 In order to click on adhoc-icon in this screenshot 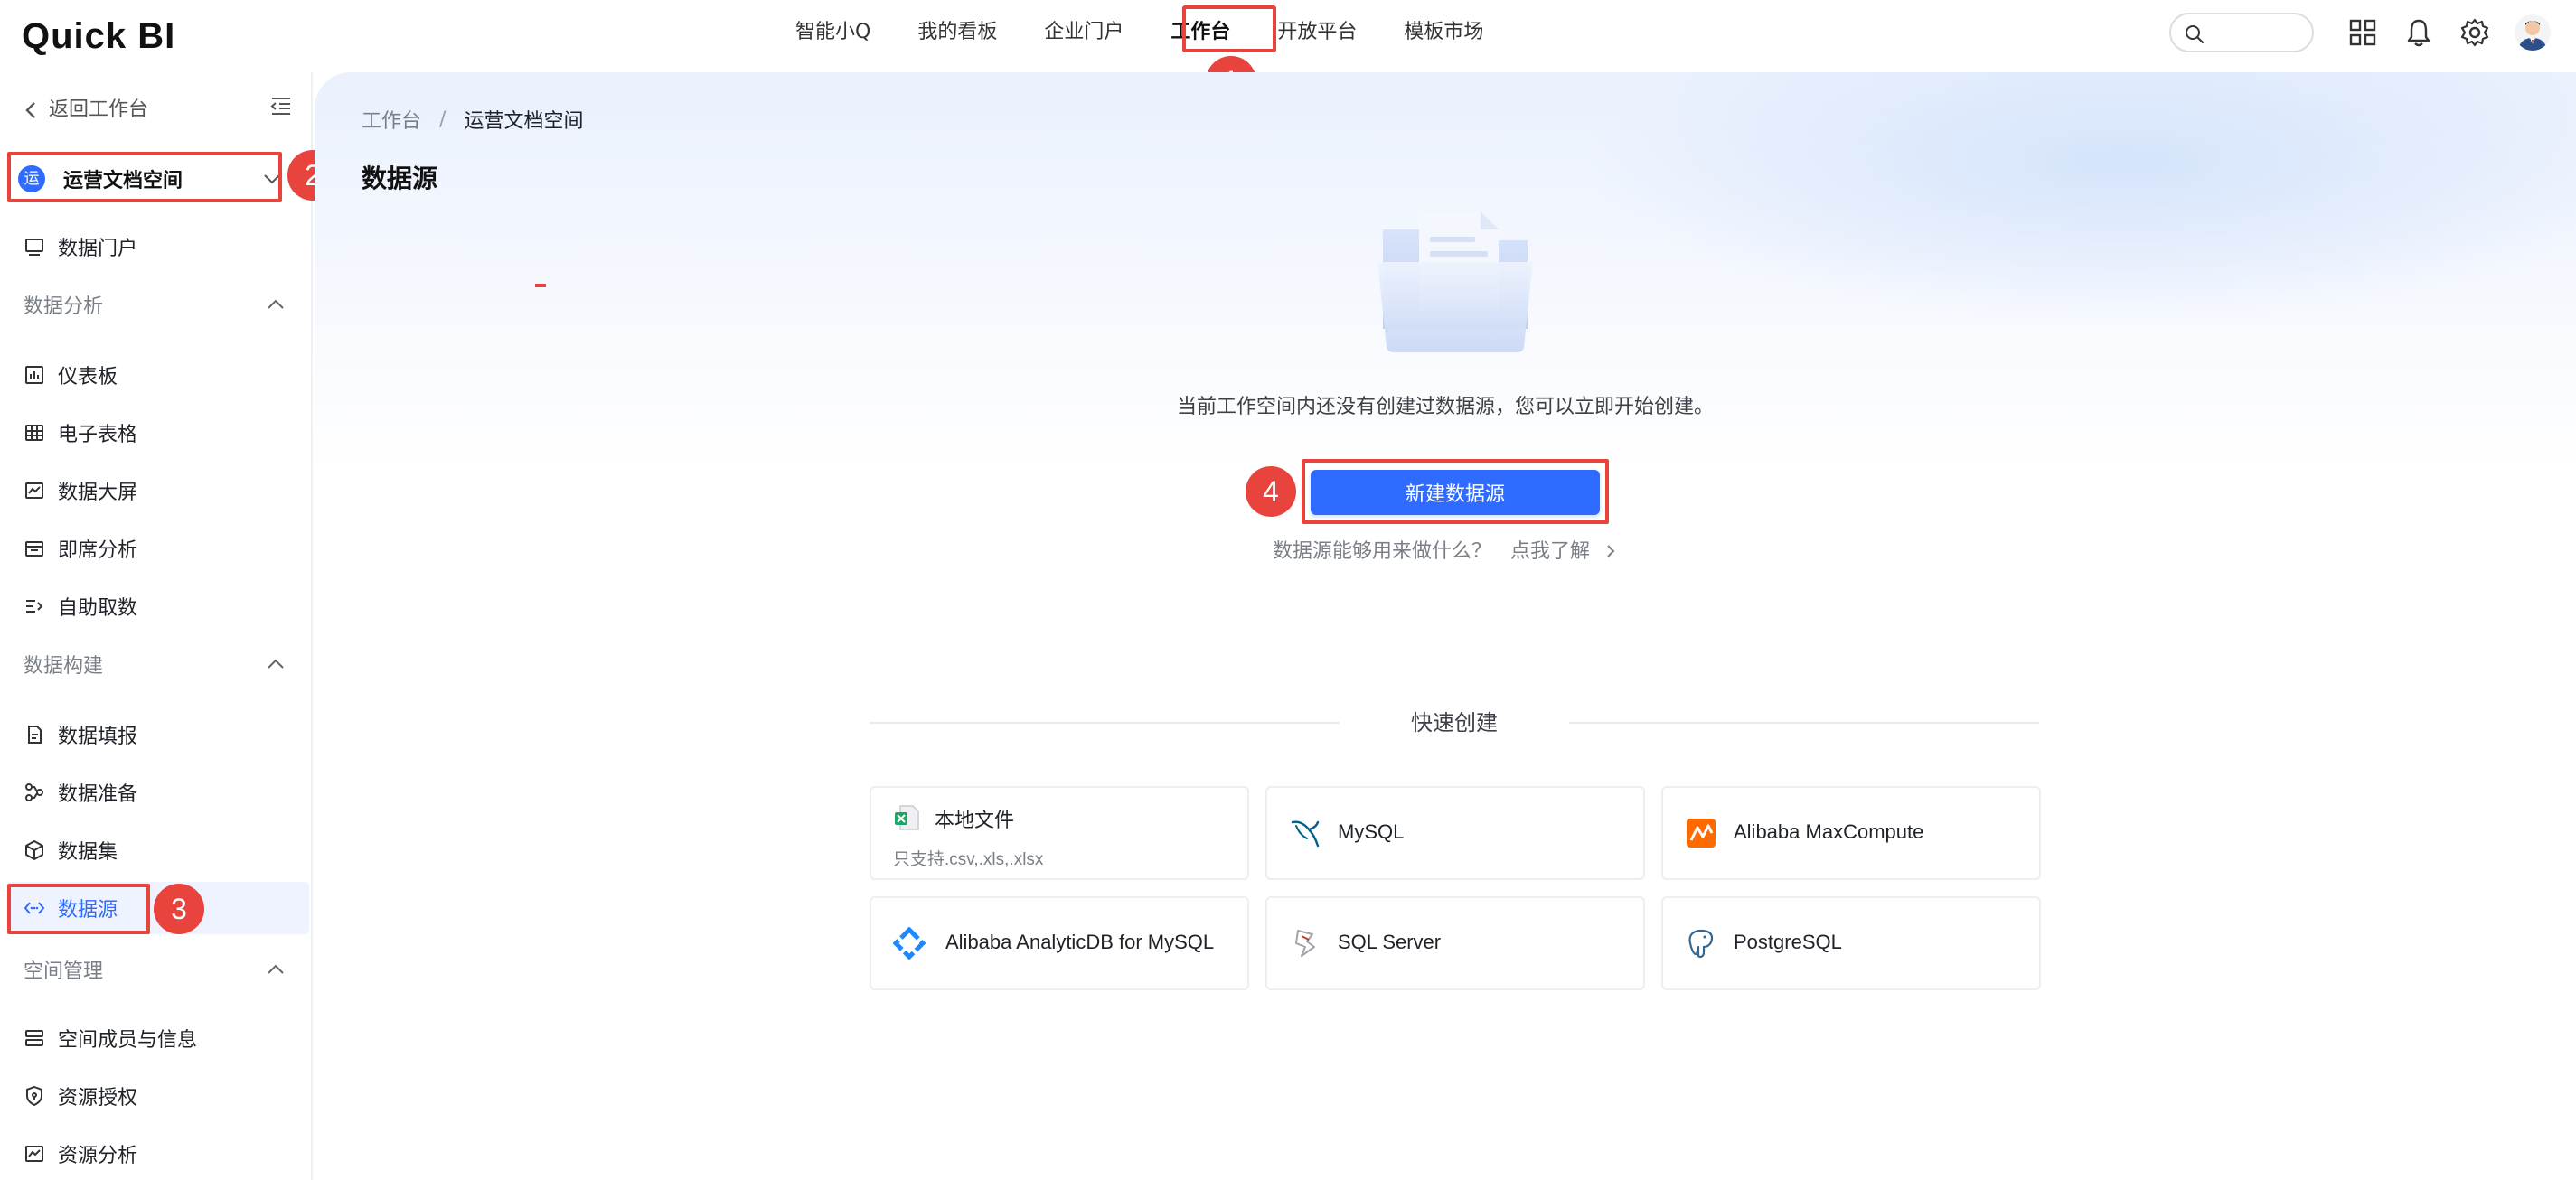, I will do `click(34, 549)`.